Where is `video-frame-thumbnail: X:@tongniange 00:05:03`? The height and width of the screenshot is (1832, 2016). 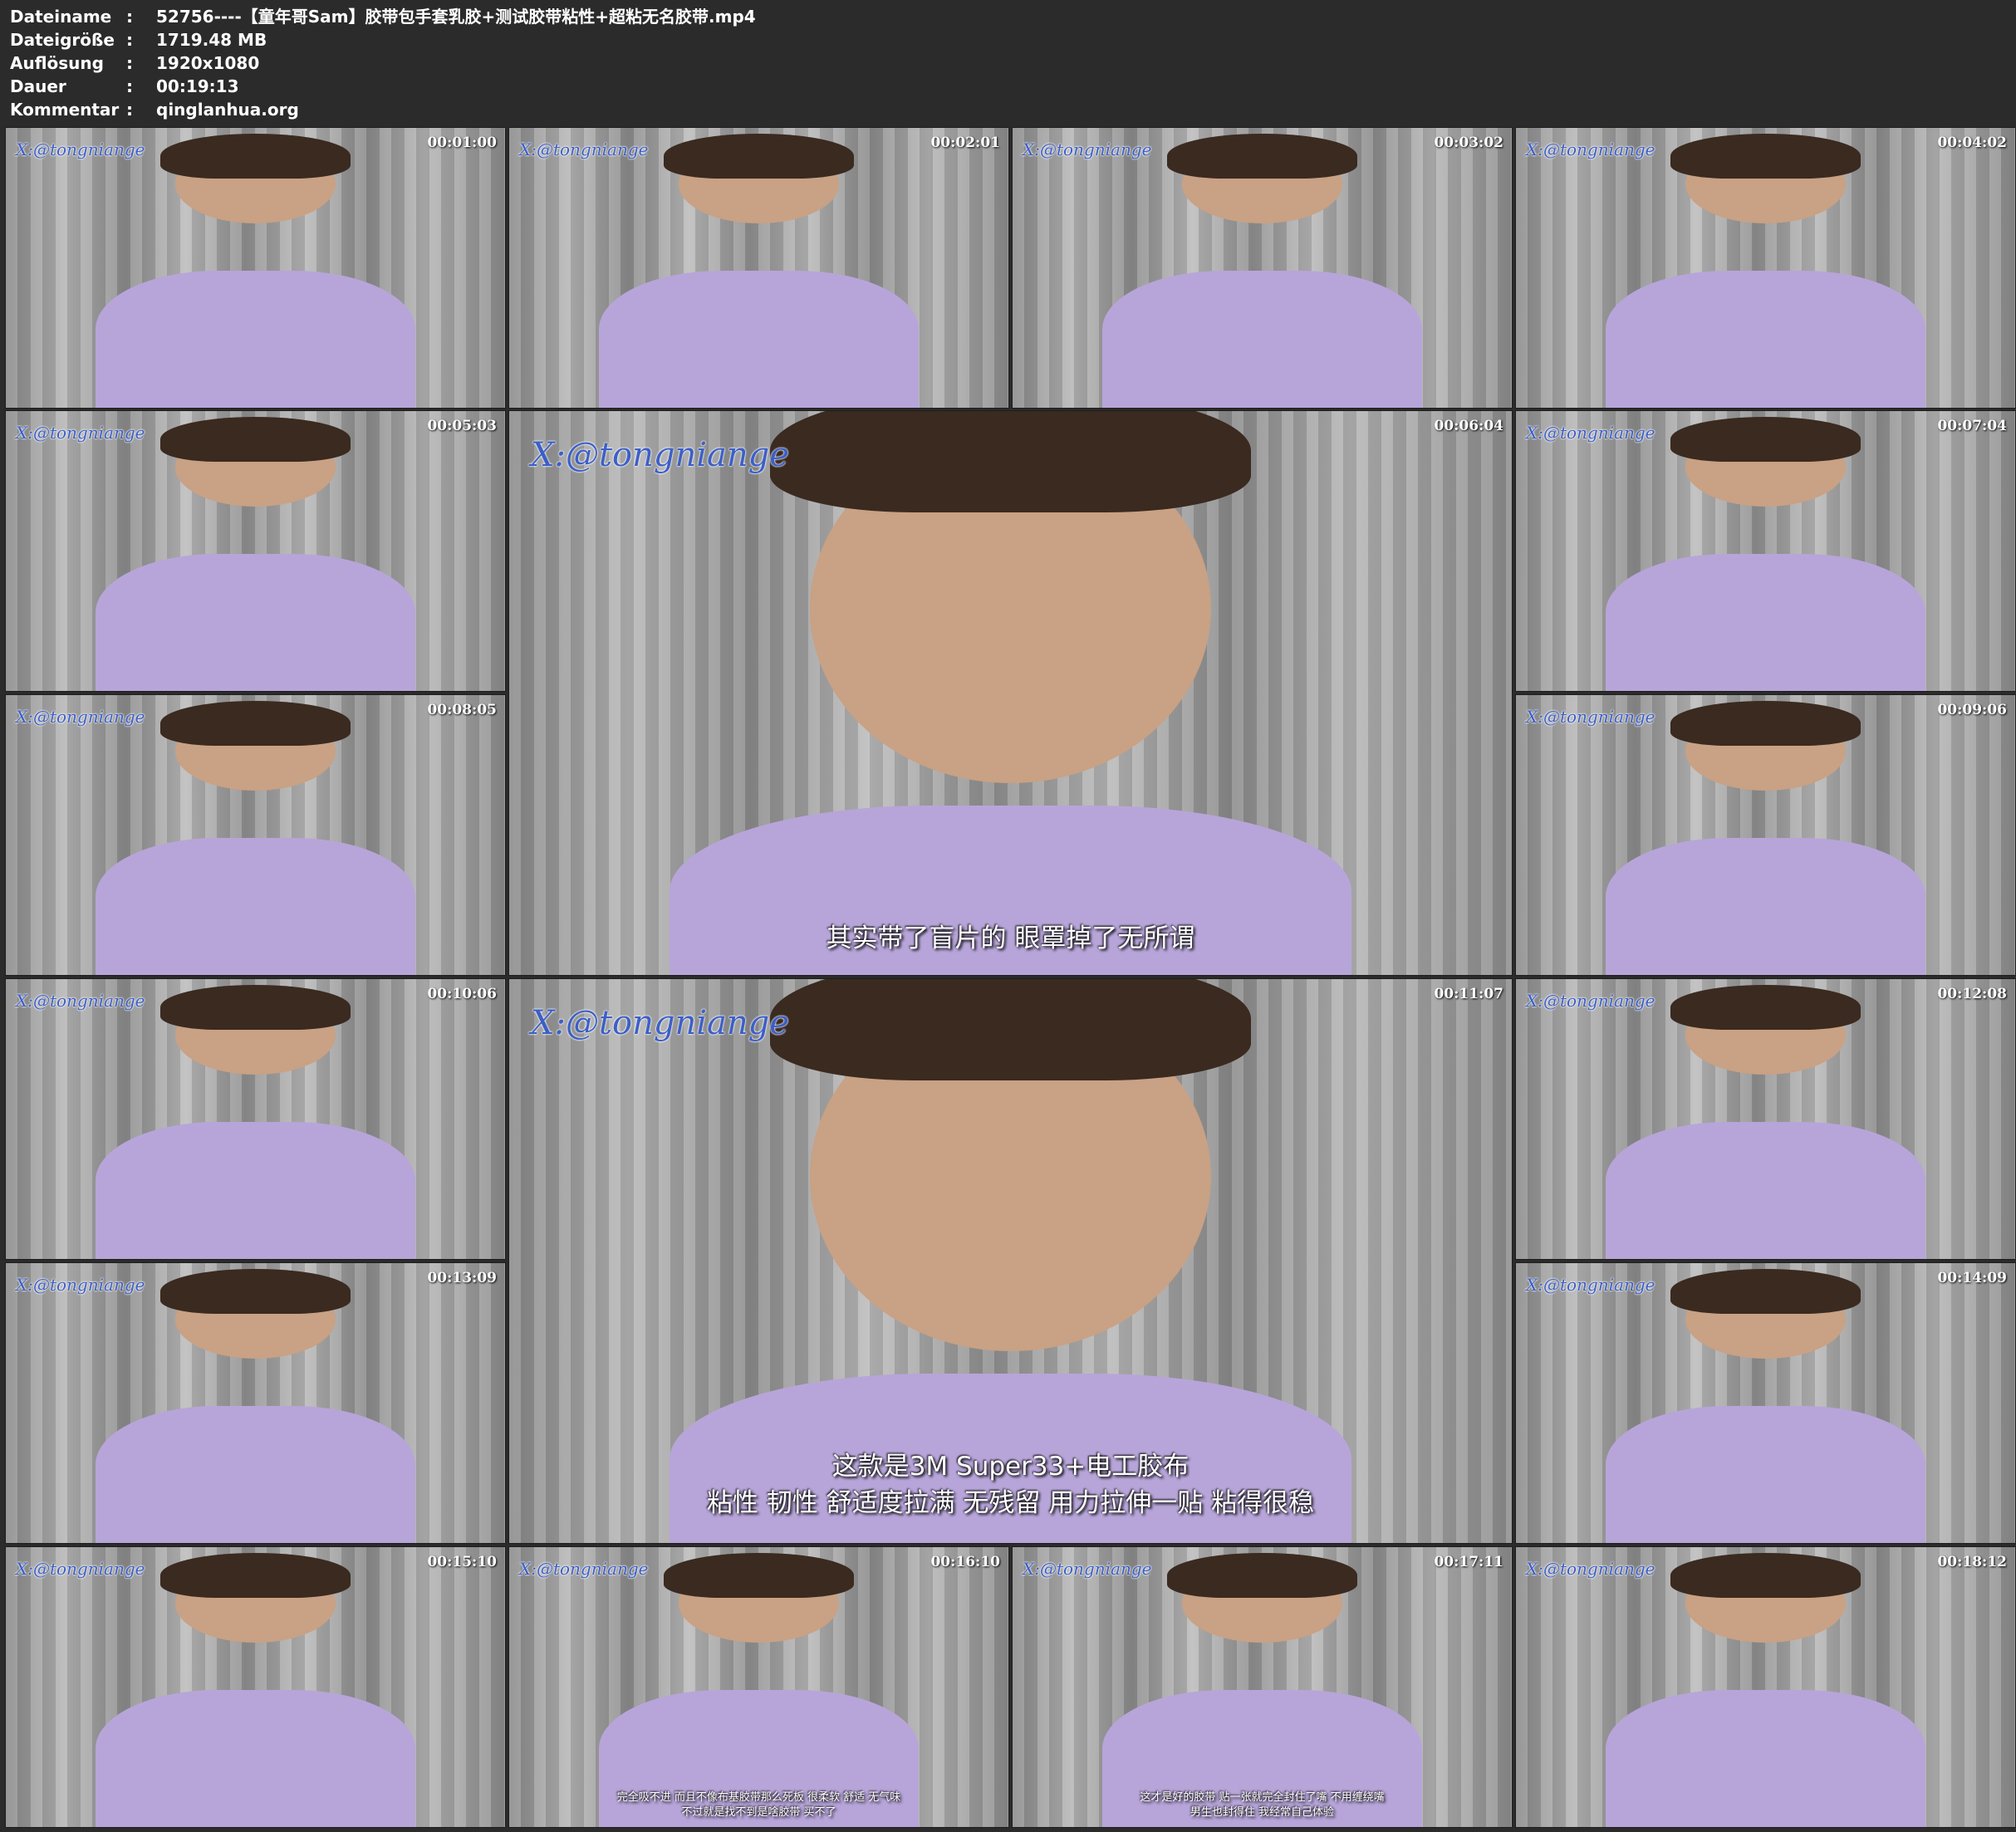 video-frame-thumbnail: X:@tongniange 00:05:03 is located at coordinates (255, 551).